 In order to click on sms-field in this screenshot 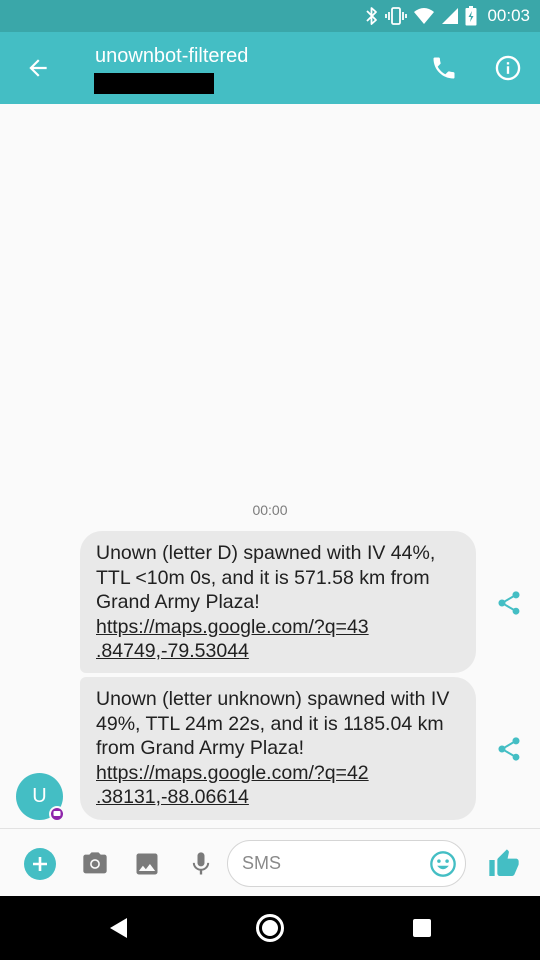, I will do `click(346, 863)`.